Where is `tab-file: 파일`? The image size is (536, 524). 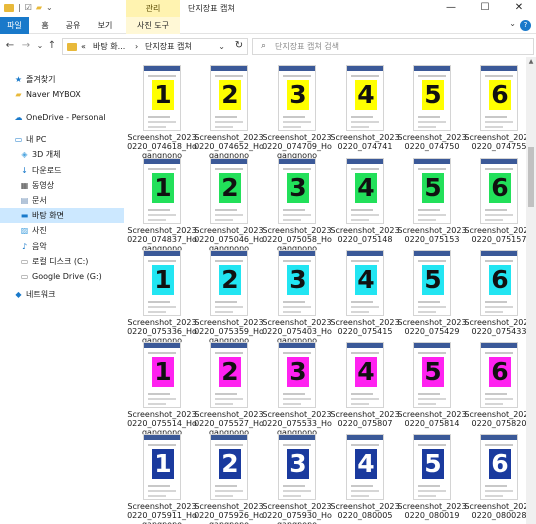 tab-file: 파일 is located at coordinates (14, 25).